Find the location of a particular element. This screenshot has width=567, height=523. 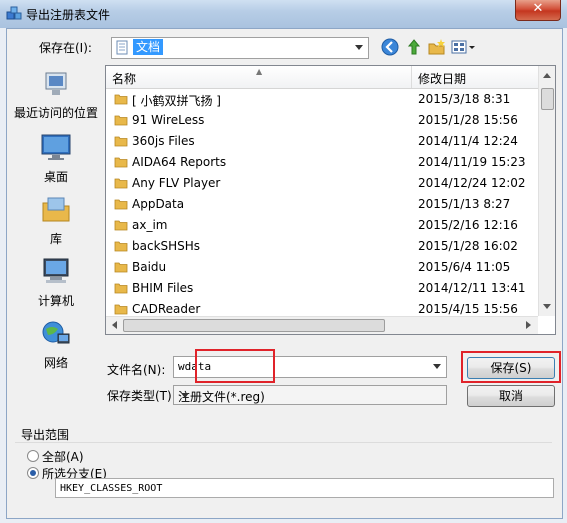

file-date: 2015/1/28 15:56 is located at coordinates (468, 120).